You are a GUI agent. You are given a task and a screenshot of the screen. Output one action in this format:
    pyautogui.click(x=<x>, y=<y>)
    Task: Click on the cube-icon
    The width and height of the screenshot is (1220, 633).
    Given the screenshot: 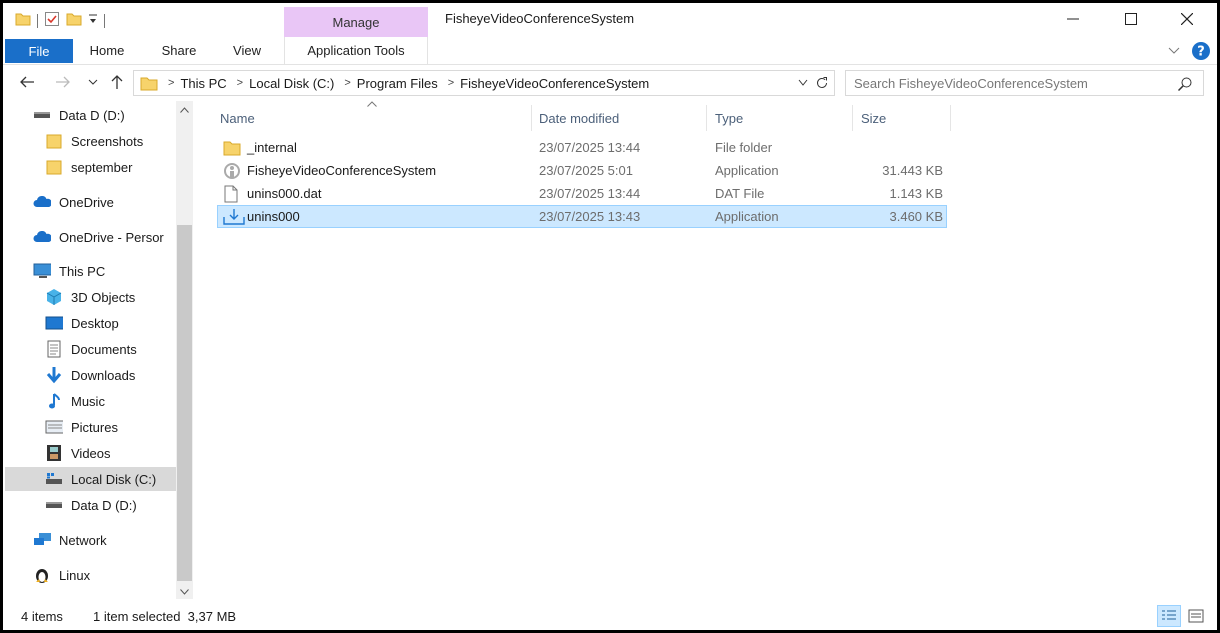 What is the action you would take?
    pyautogui.click(x=54, y=297)
    